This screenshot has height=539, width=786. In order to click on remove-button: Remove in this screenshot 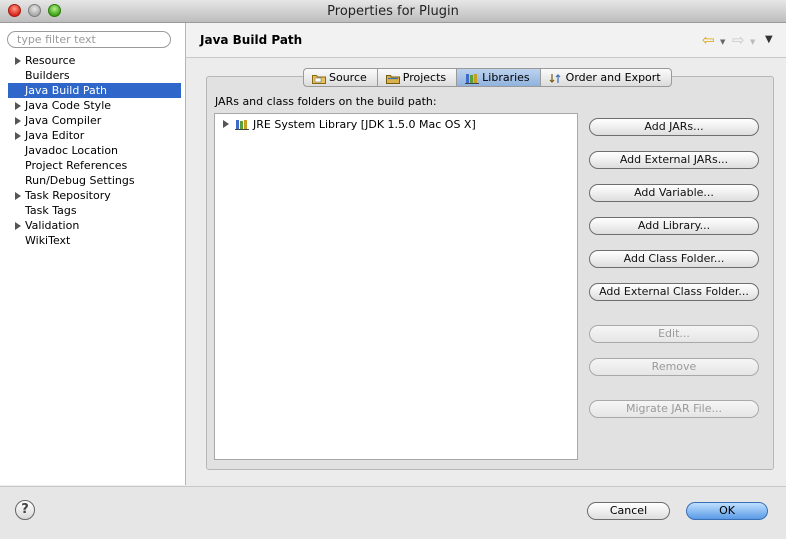, I will do `click(674, 367)`.